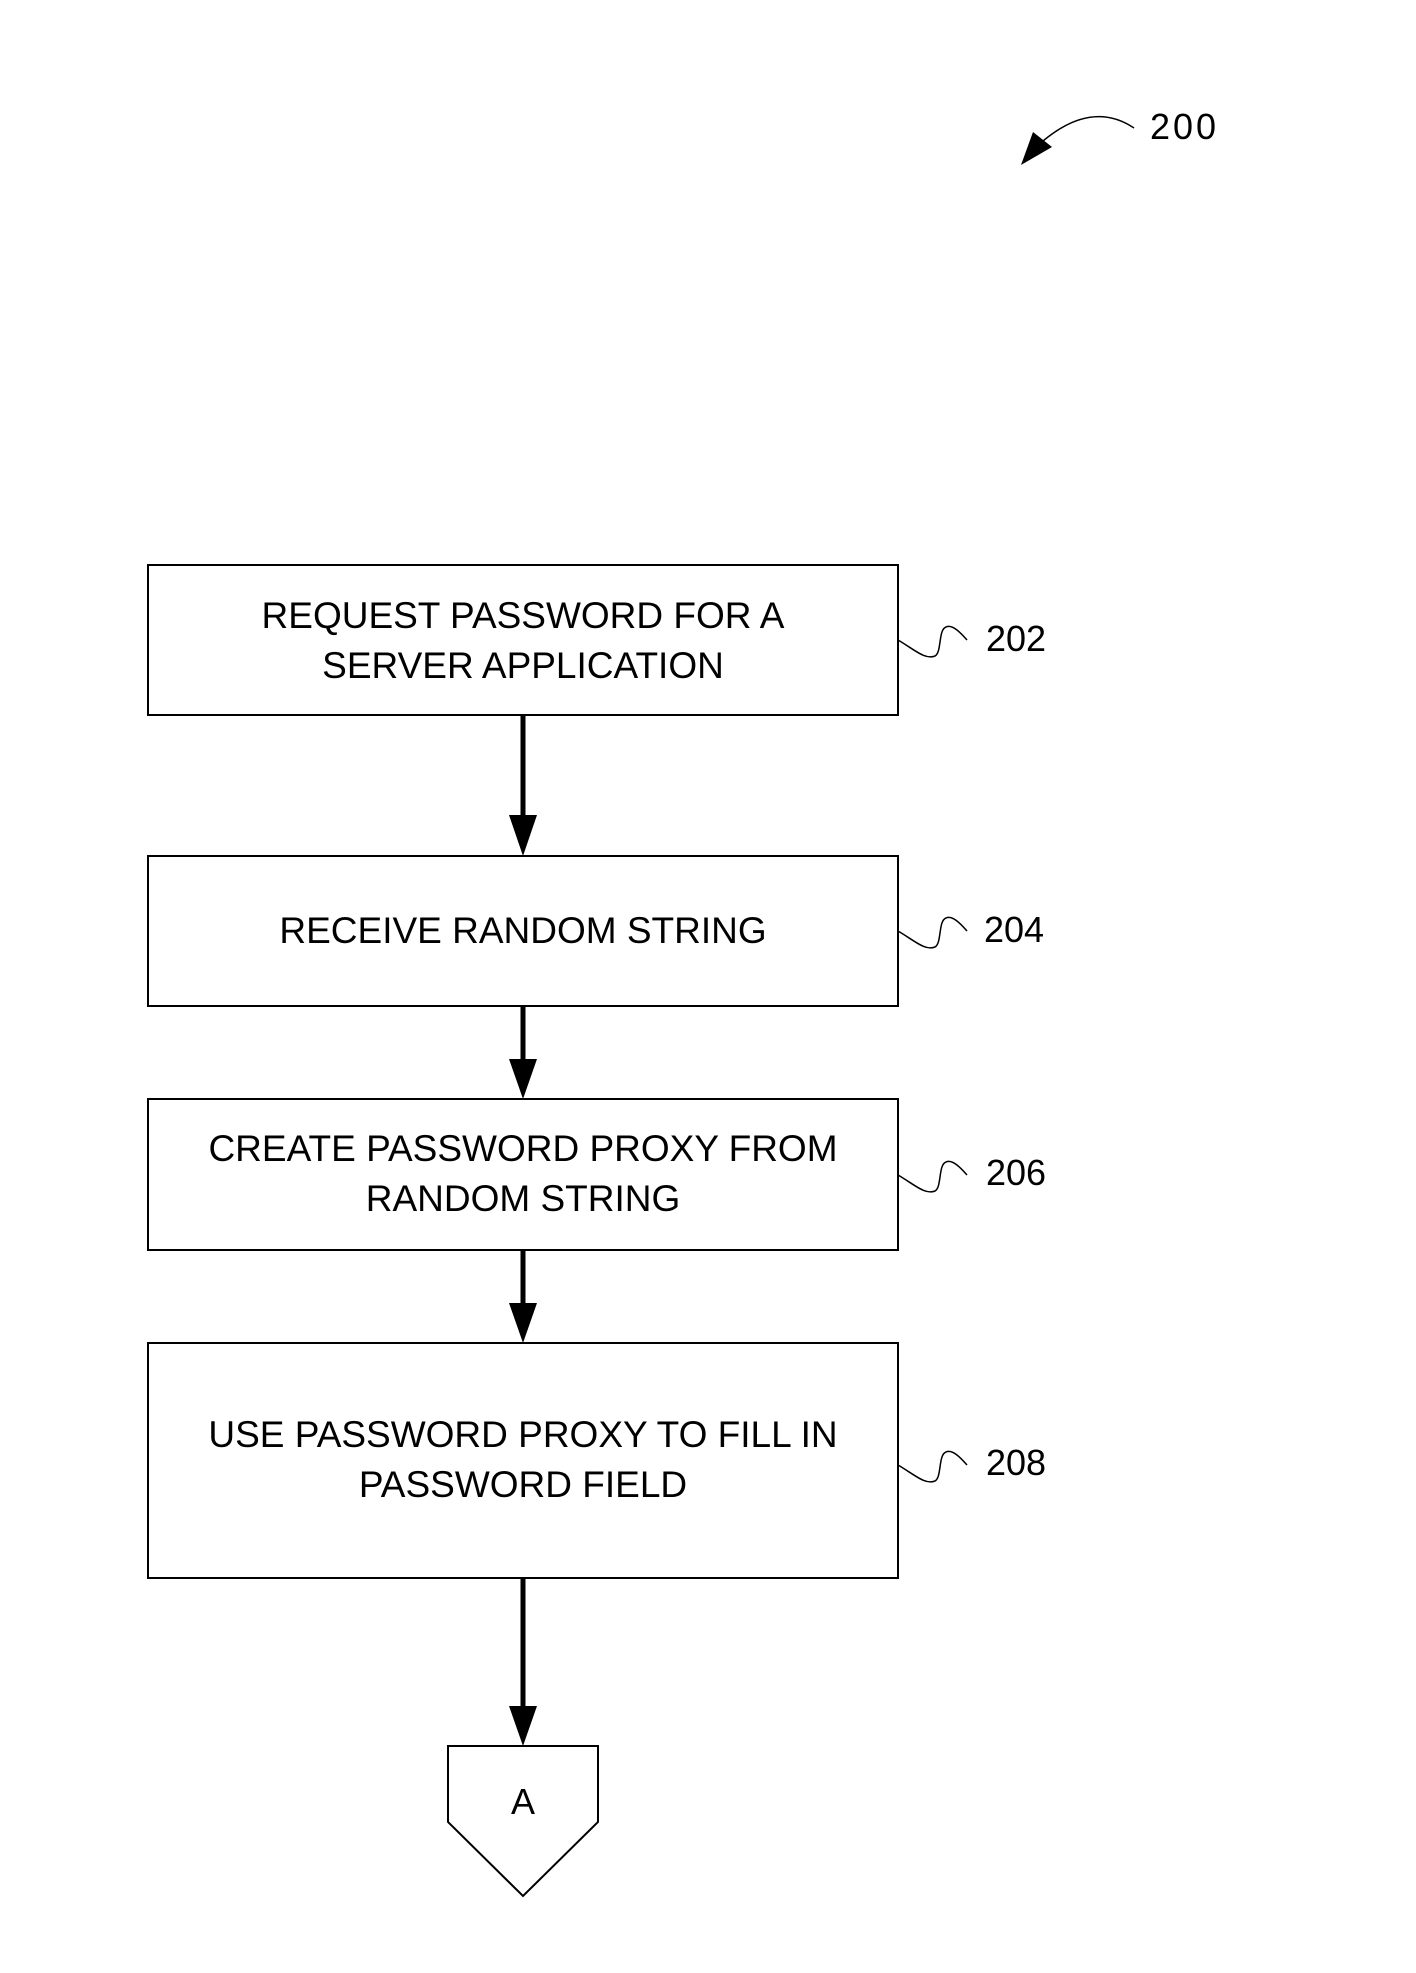 Image resolution: width=1416 pixels, height=1973 pixels. Describe the element at coordinates (523, 615) in the screenshot. I see `step-text-line-1: REQUEST PASSWORD FOR A` at that location.